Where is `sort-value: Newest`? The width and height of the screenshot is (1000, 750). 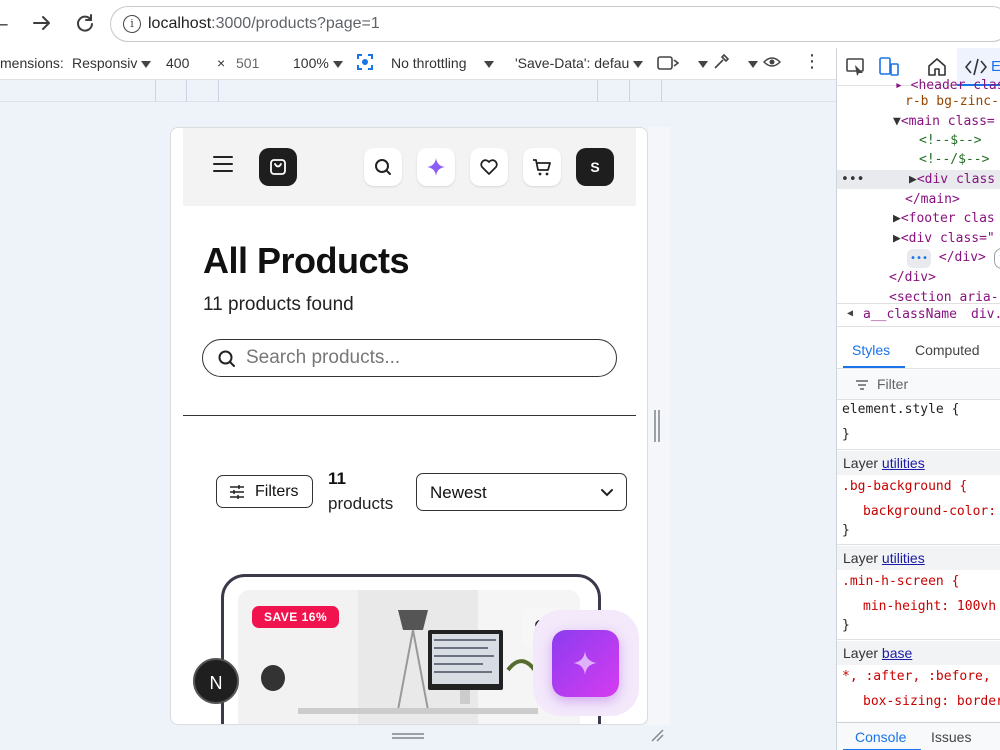
sort-value: Newest is located at coordinates (458, 492).